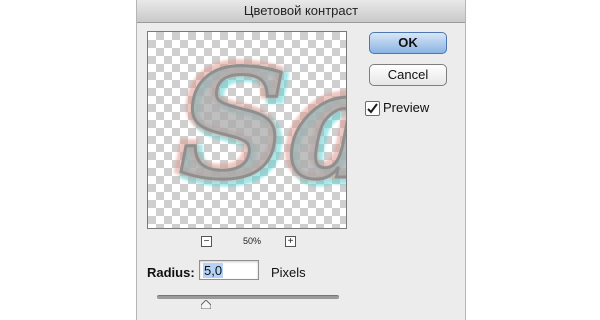  I want to click on slider-thumb-icon, so click(206, 304).